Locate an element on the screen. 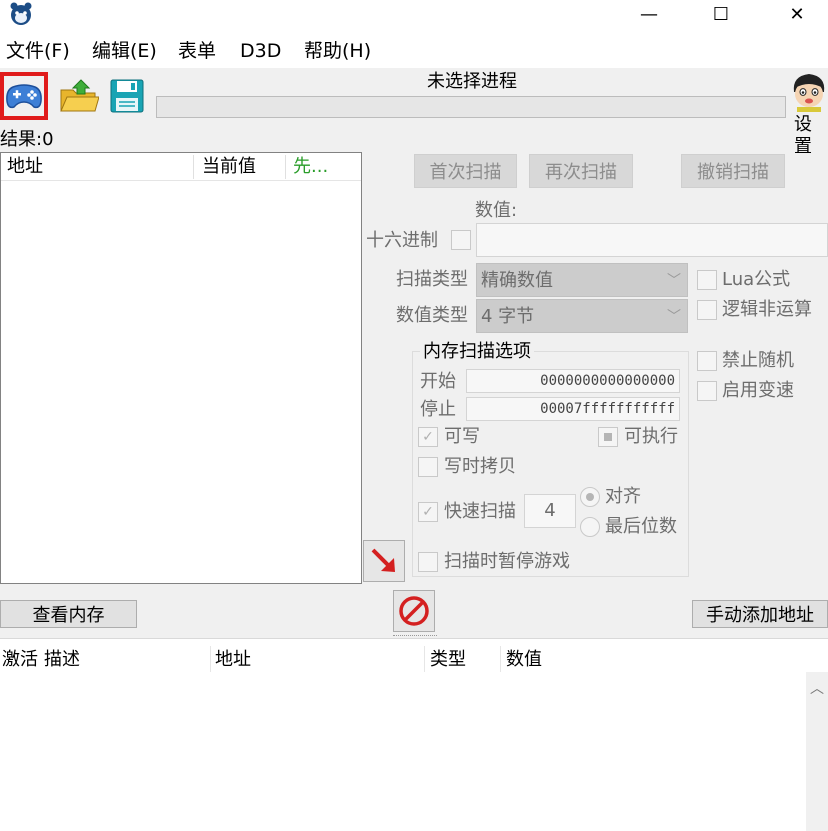  speedhack-checkbox is located at coordinates (707, 391).